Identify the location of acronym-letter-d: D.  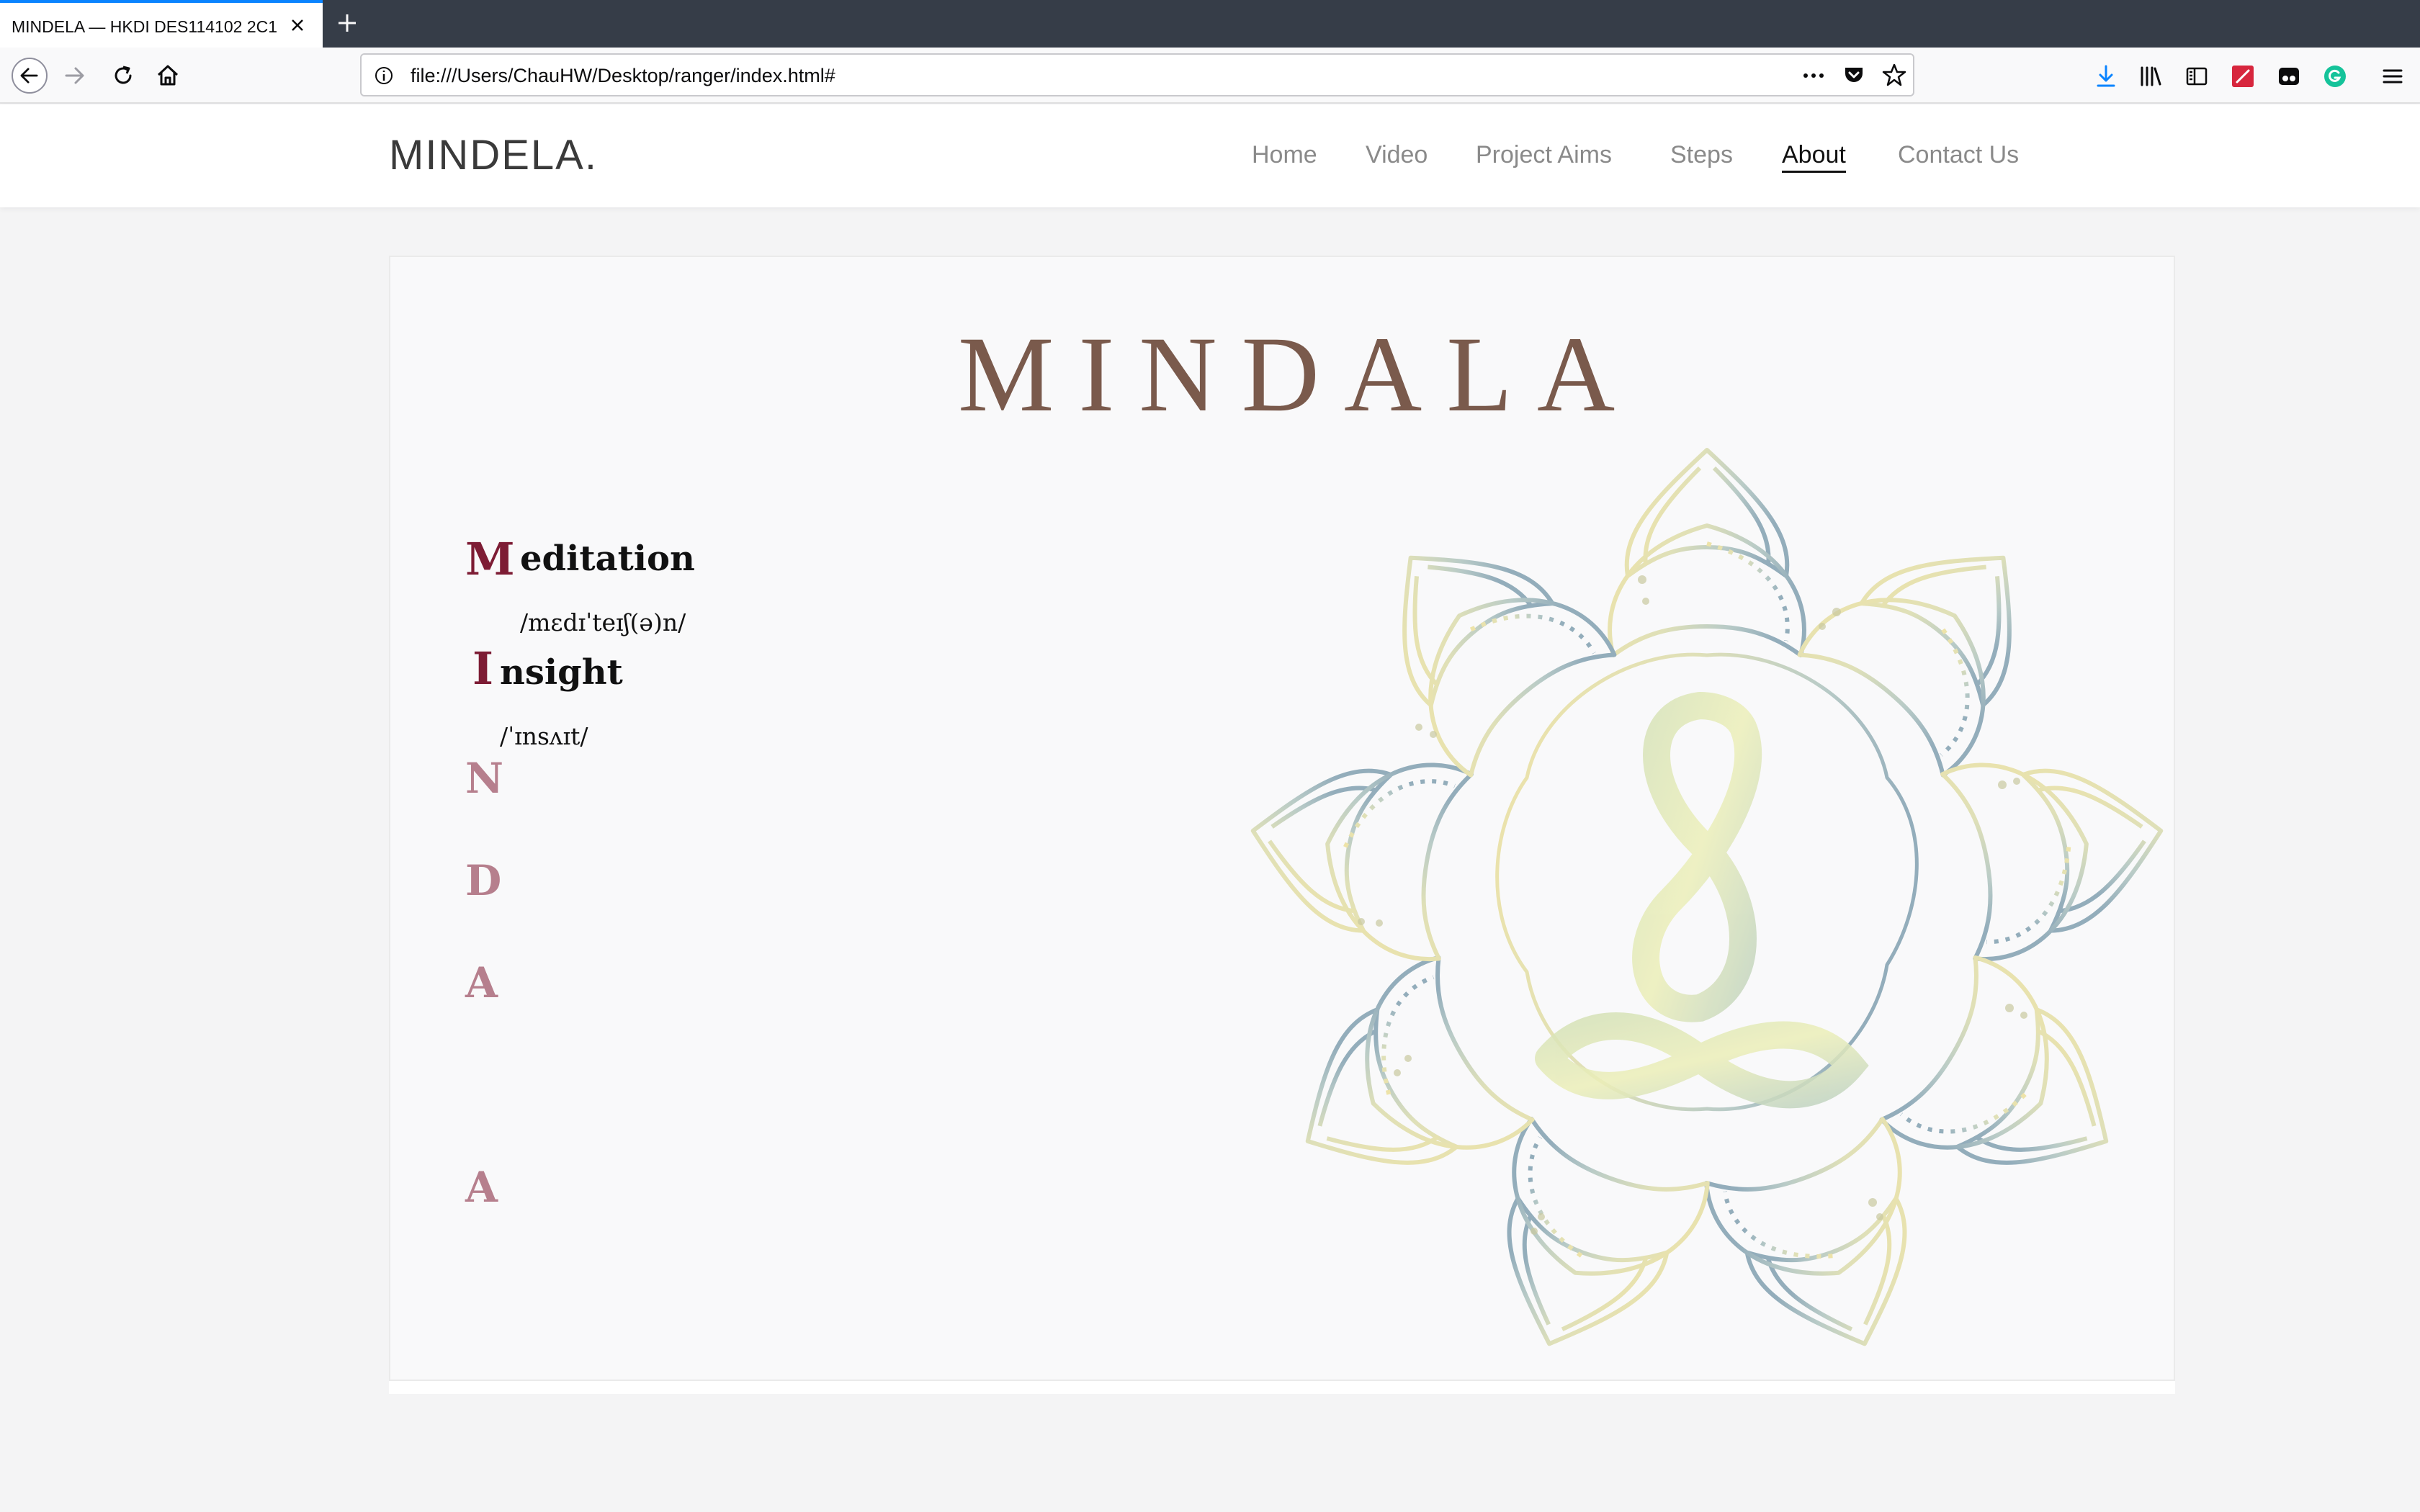
(483, 880).